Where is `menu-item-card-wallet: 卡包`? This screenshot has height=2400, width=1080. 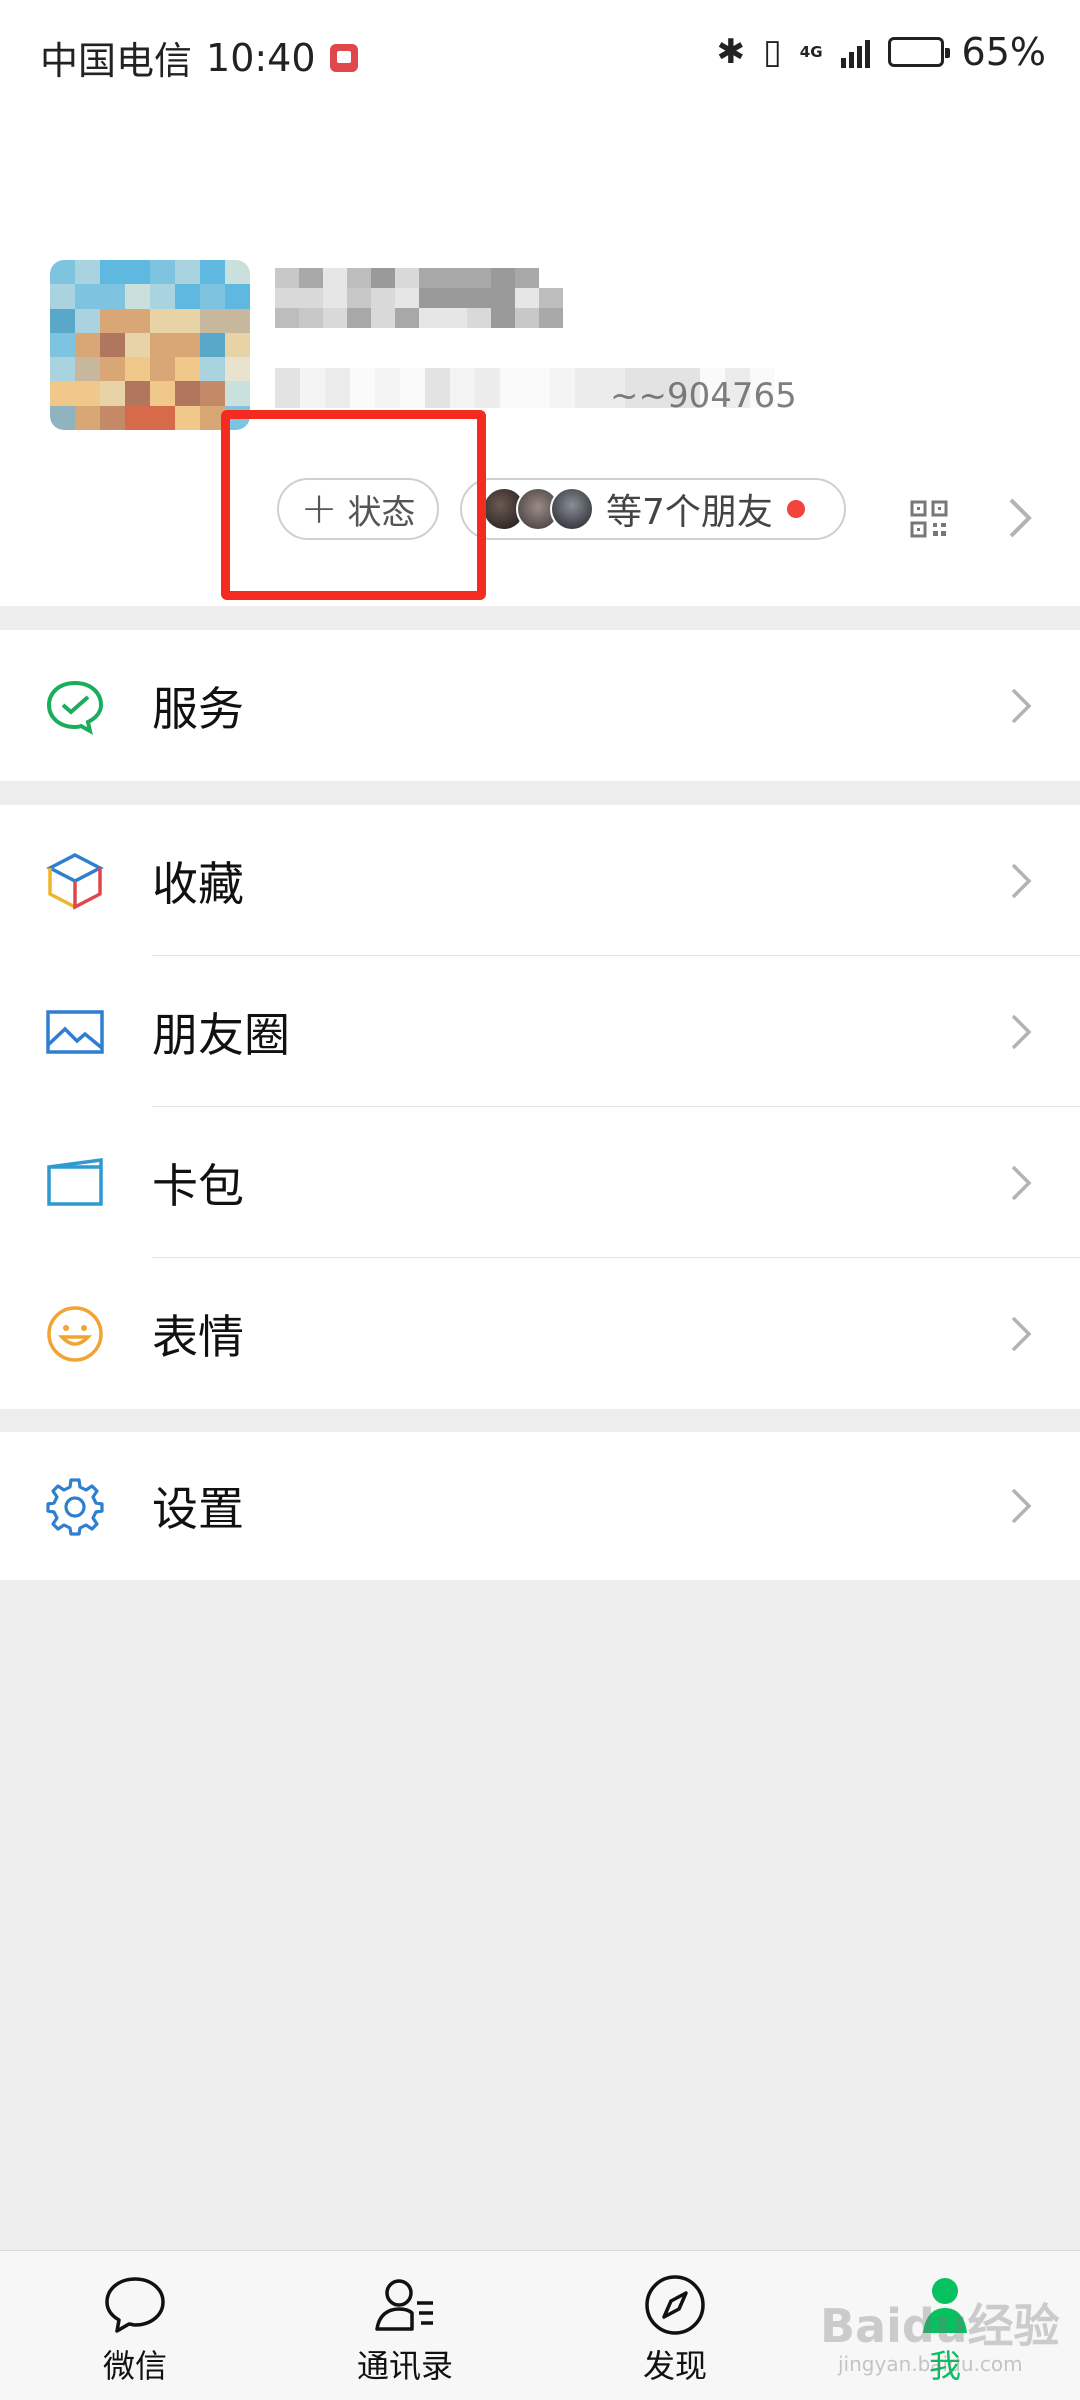
menu-item-card-wallet: 卡包 is located at coordinates (540, 1182).